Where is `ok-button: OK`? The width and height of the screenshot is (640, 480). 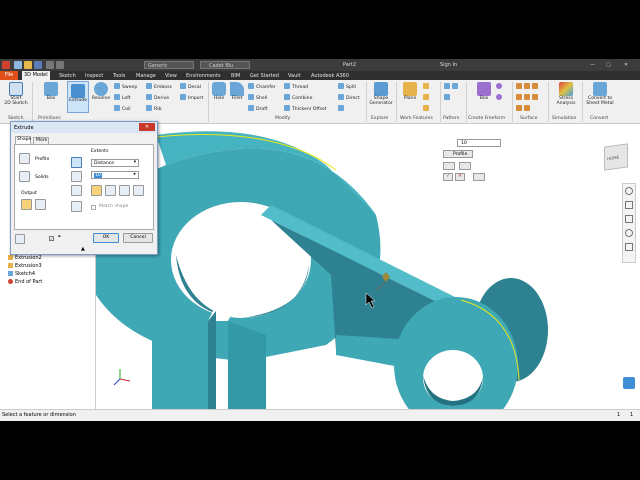 ok-button: OK is located at coordinates (106, 238).